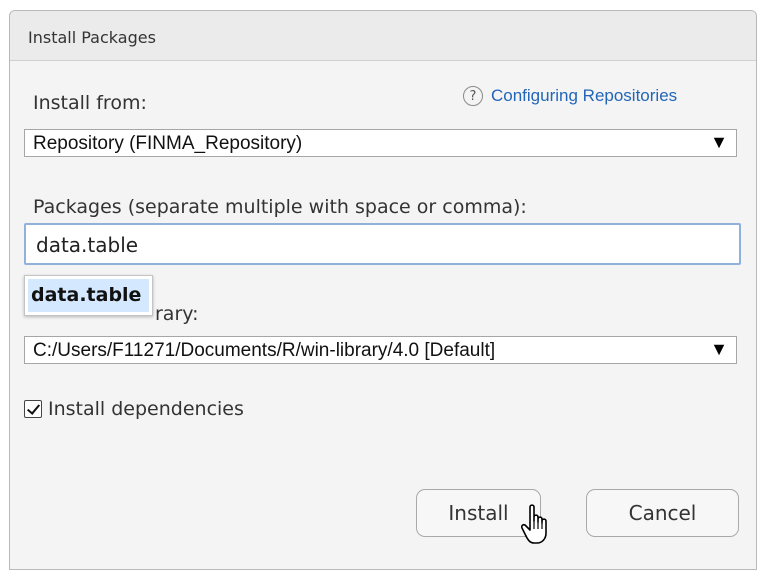  I want to click on install-dependencies-label: Install dependencies, so click(146, 409).